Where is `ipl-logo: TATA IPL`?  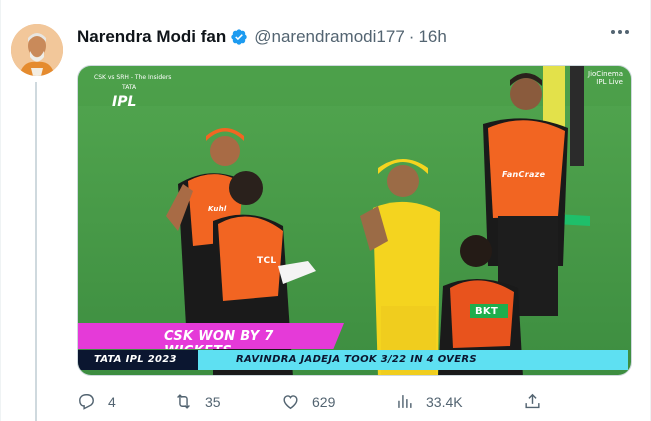 ipl-logo: TATA IPL is located at coordinates (124, 97).